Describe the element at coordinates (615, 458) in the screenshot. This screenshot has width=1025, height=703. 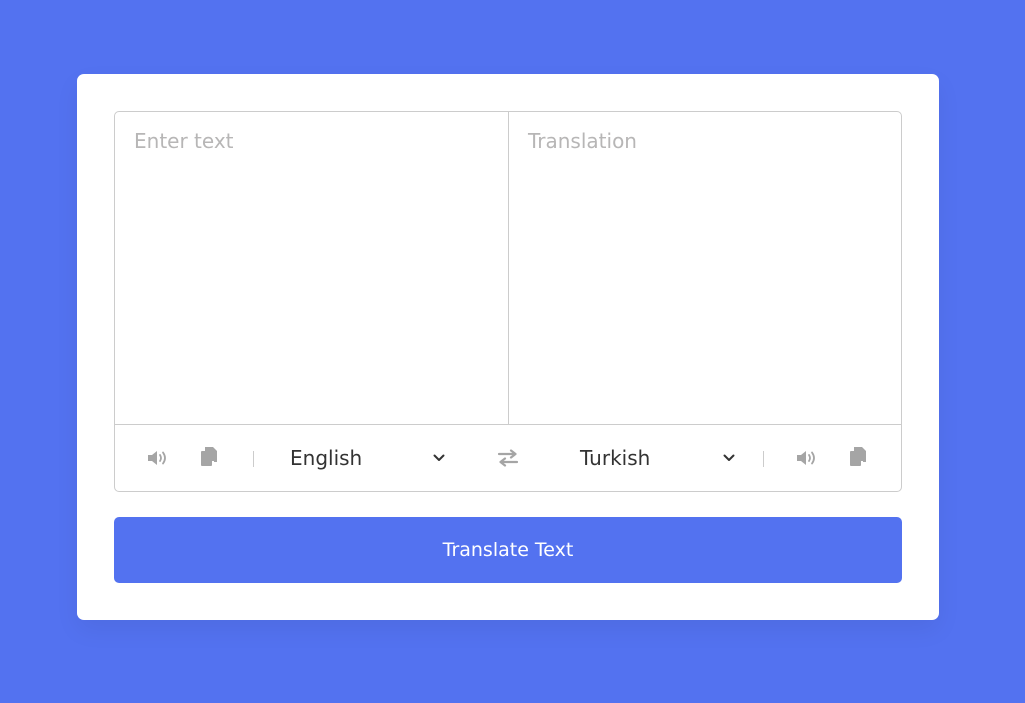
I see `to-language-label: Turkish` at that location.